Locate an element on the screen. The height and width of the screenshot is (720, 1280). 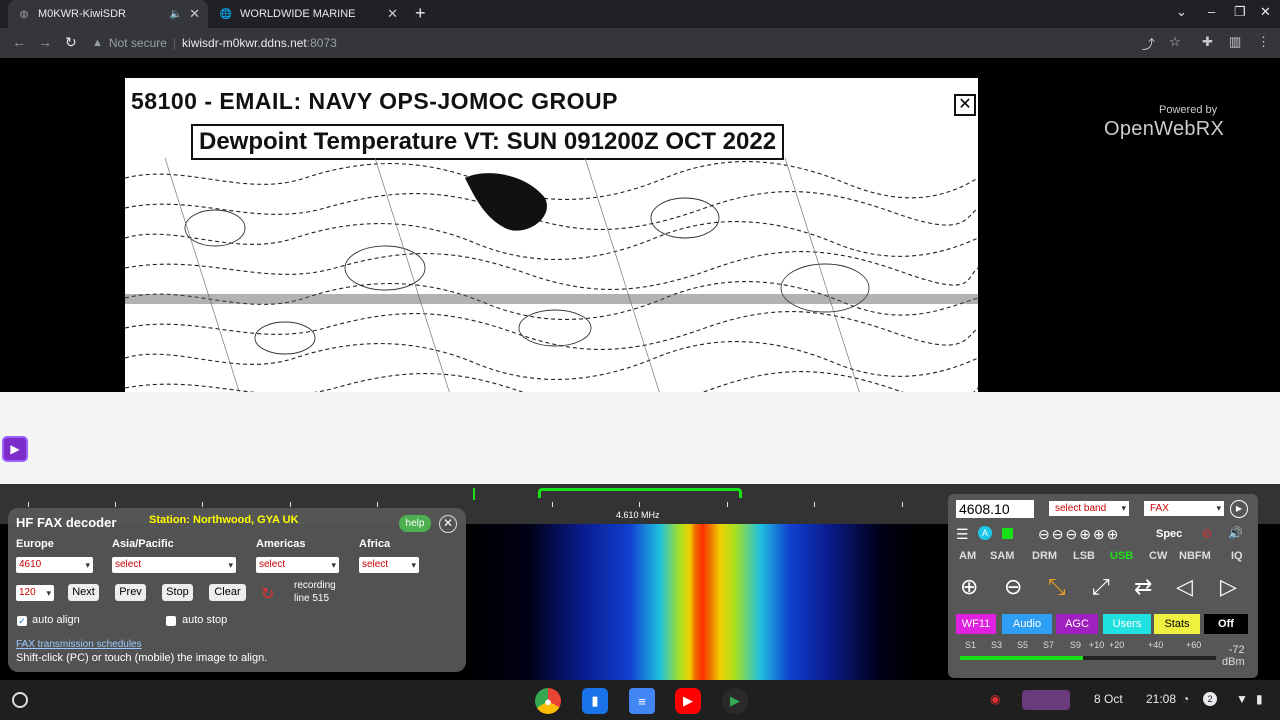
window-close-icon: ✕ is located at coordinates (1265, 12).